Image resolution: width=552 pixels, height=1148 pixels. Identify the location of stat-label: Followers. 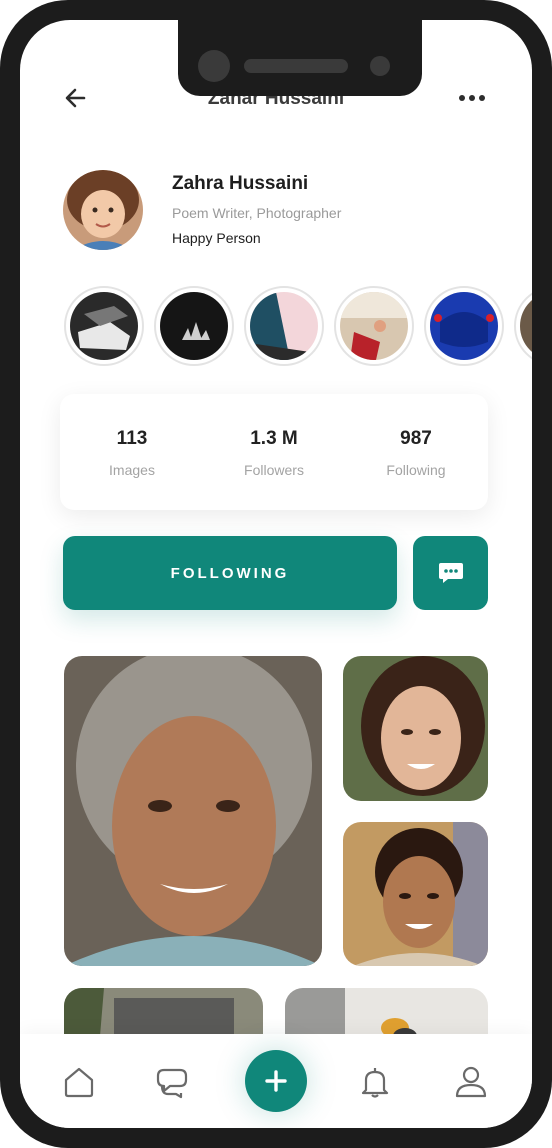
(274, 470).